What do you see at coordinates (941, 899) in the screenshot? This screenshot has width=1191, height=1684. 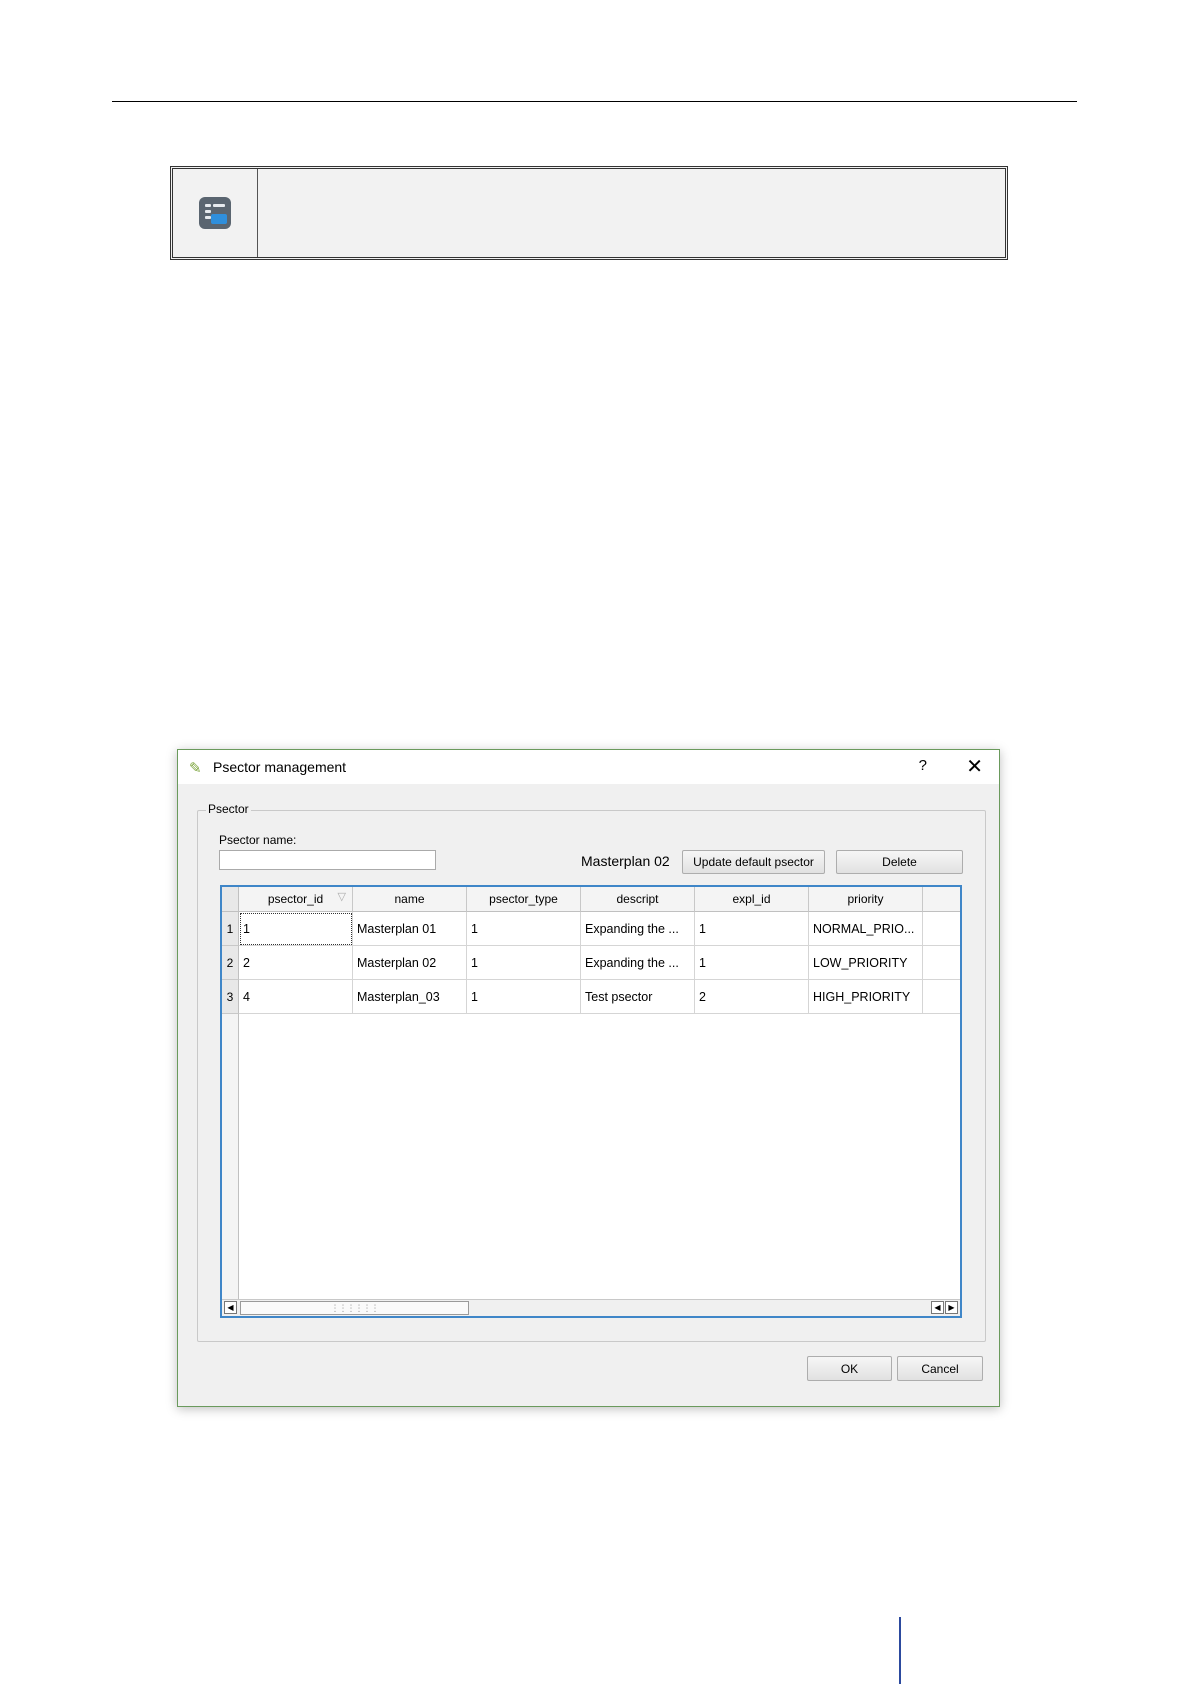 I see `column-header-filler` at bounding box center [941, 899].